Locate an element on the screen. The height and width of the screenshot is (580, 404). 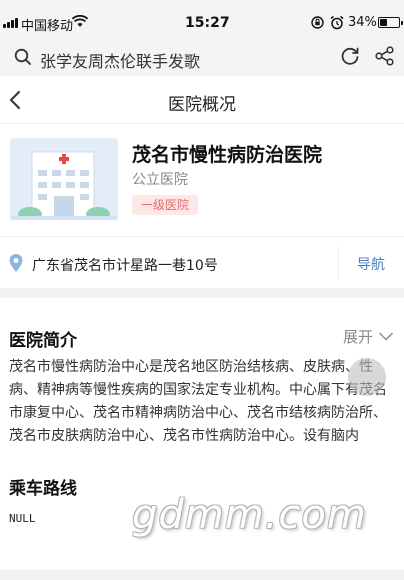
location-pin-icon is located at coordinates (16, 263).